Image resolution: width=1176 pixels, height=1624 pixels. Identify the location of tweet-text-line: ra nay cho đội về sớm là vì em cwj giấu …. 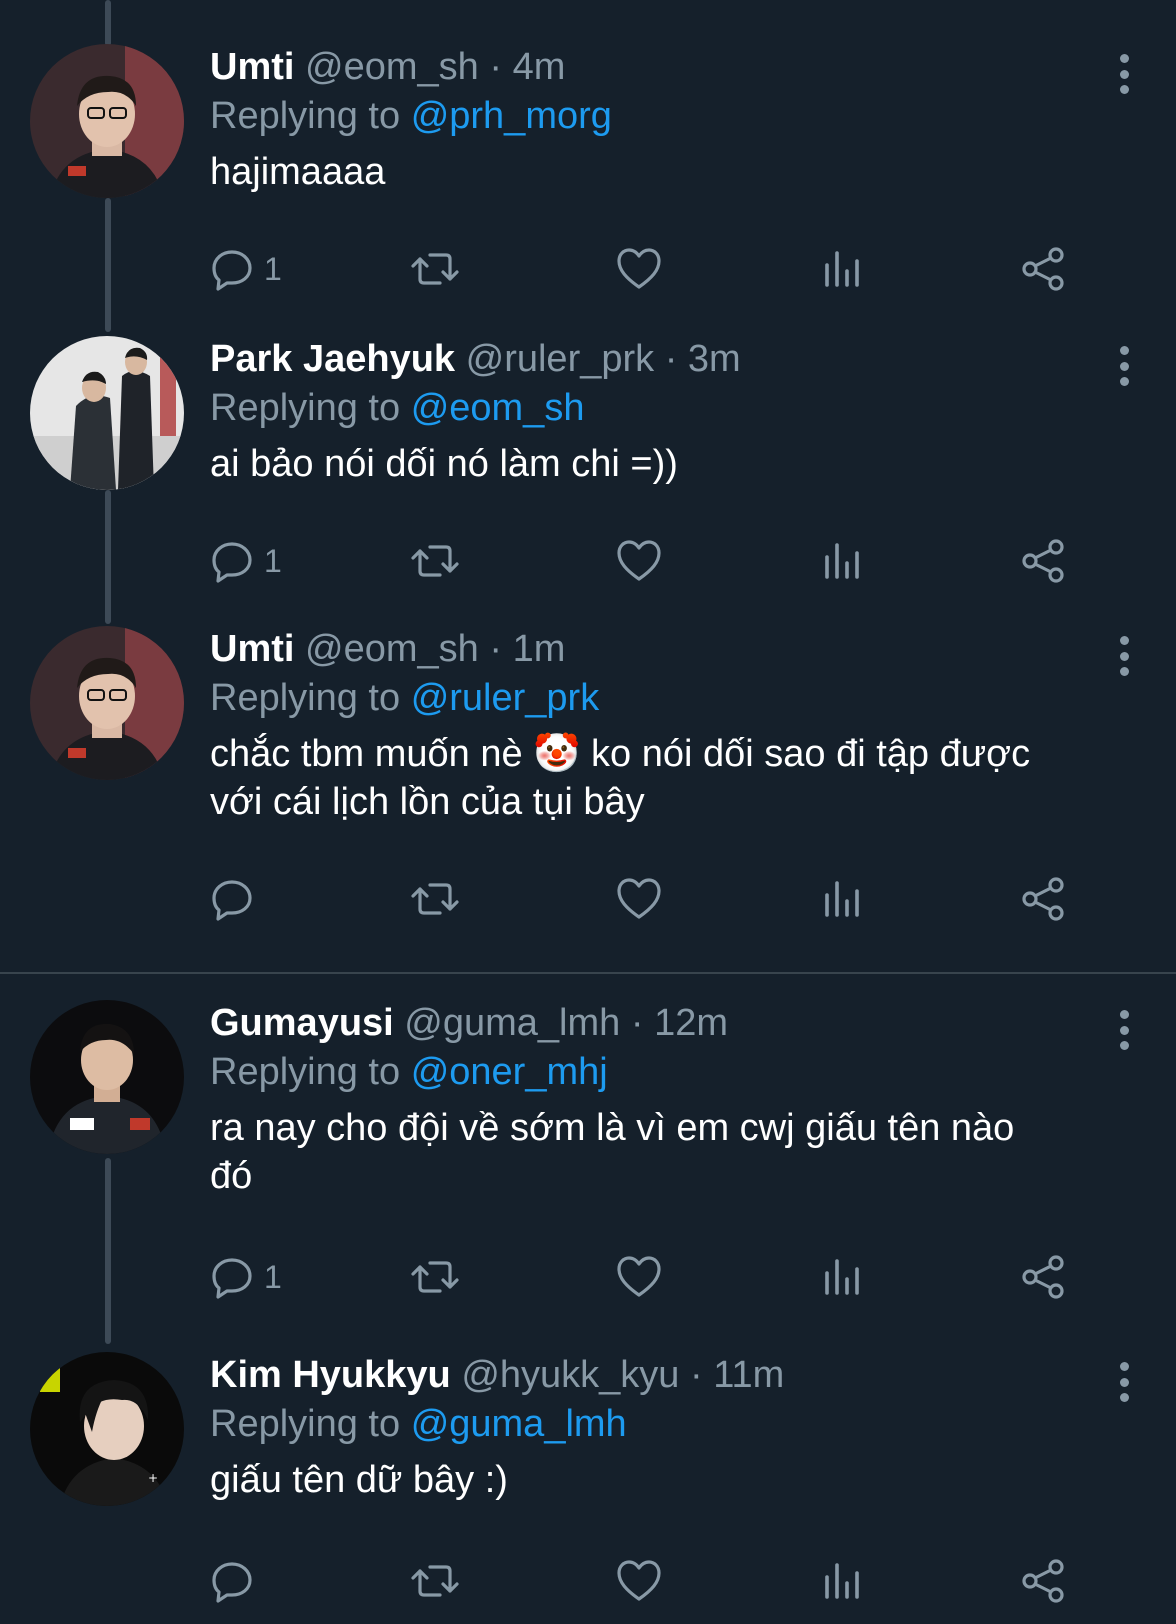
(612, 1128).